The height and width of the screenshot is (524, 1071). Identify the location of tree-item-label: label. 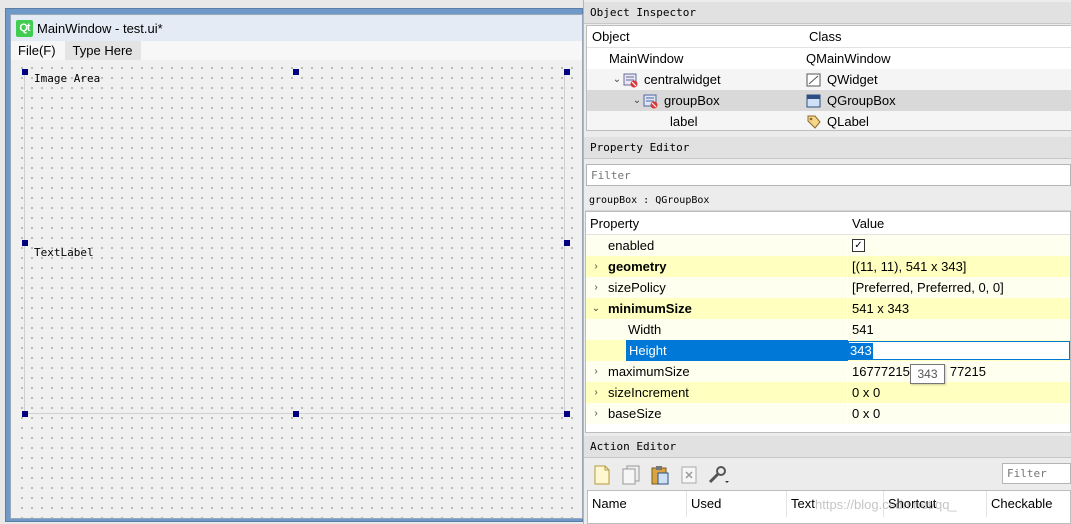
(684, 121).